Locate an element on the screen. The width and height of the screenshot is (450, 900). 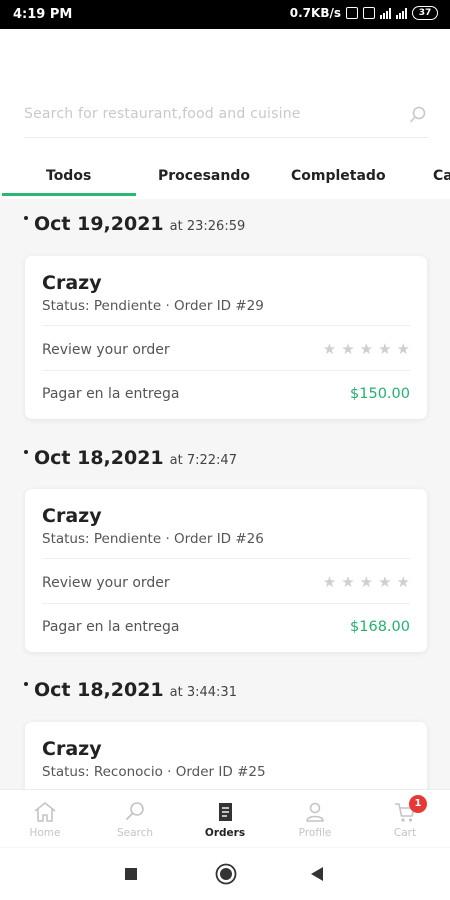
search-bar: Search for restaurant,food and cuisine is located at coordinates (226, 119).